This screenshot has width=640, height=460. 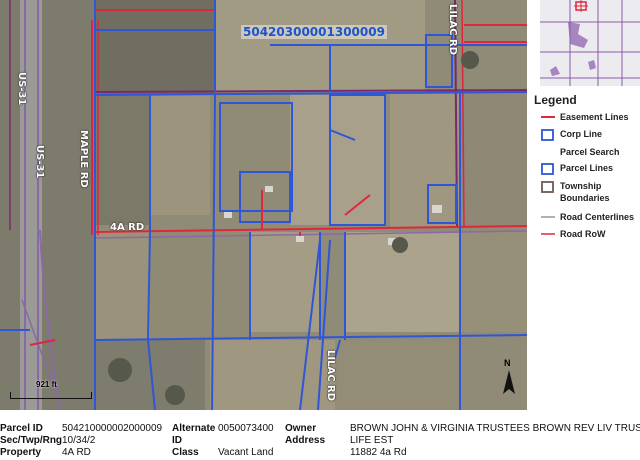 I want to click on sec-twp-rng-value: 10/34/2, so click(x=79, y=440).